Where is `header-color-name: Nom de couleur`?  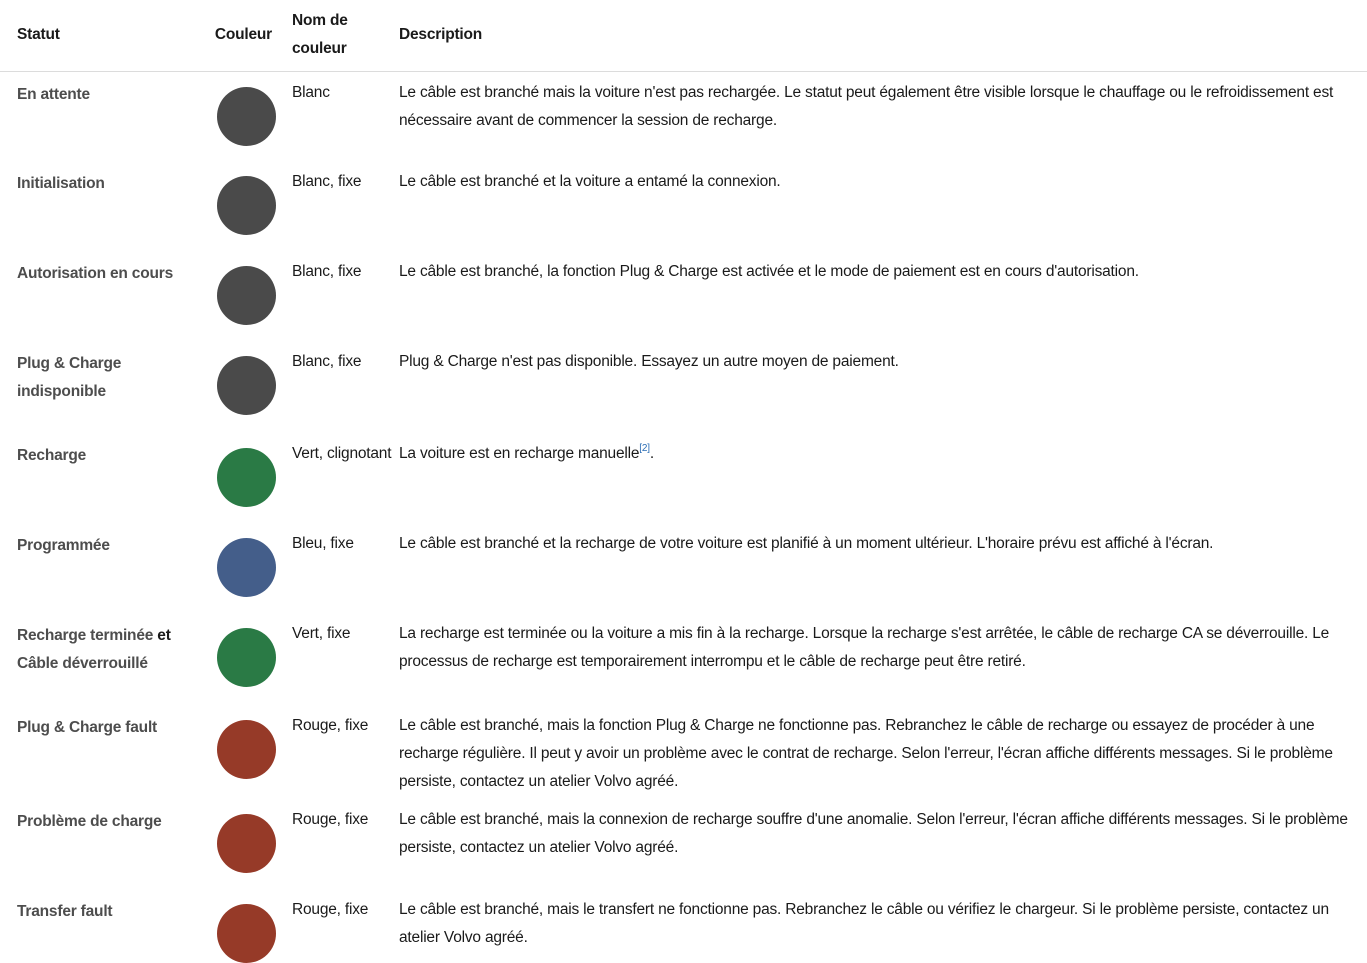 header-color-name: Nom de couleur is located at coordinates (345, 36).